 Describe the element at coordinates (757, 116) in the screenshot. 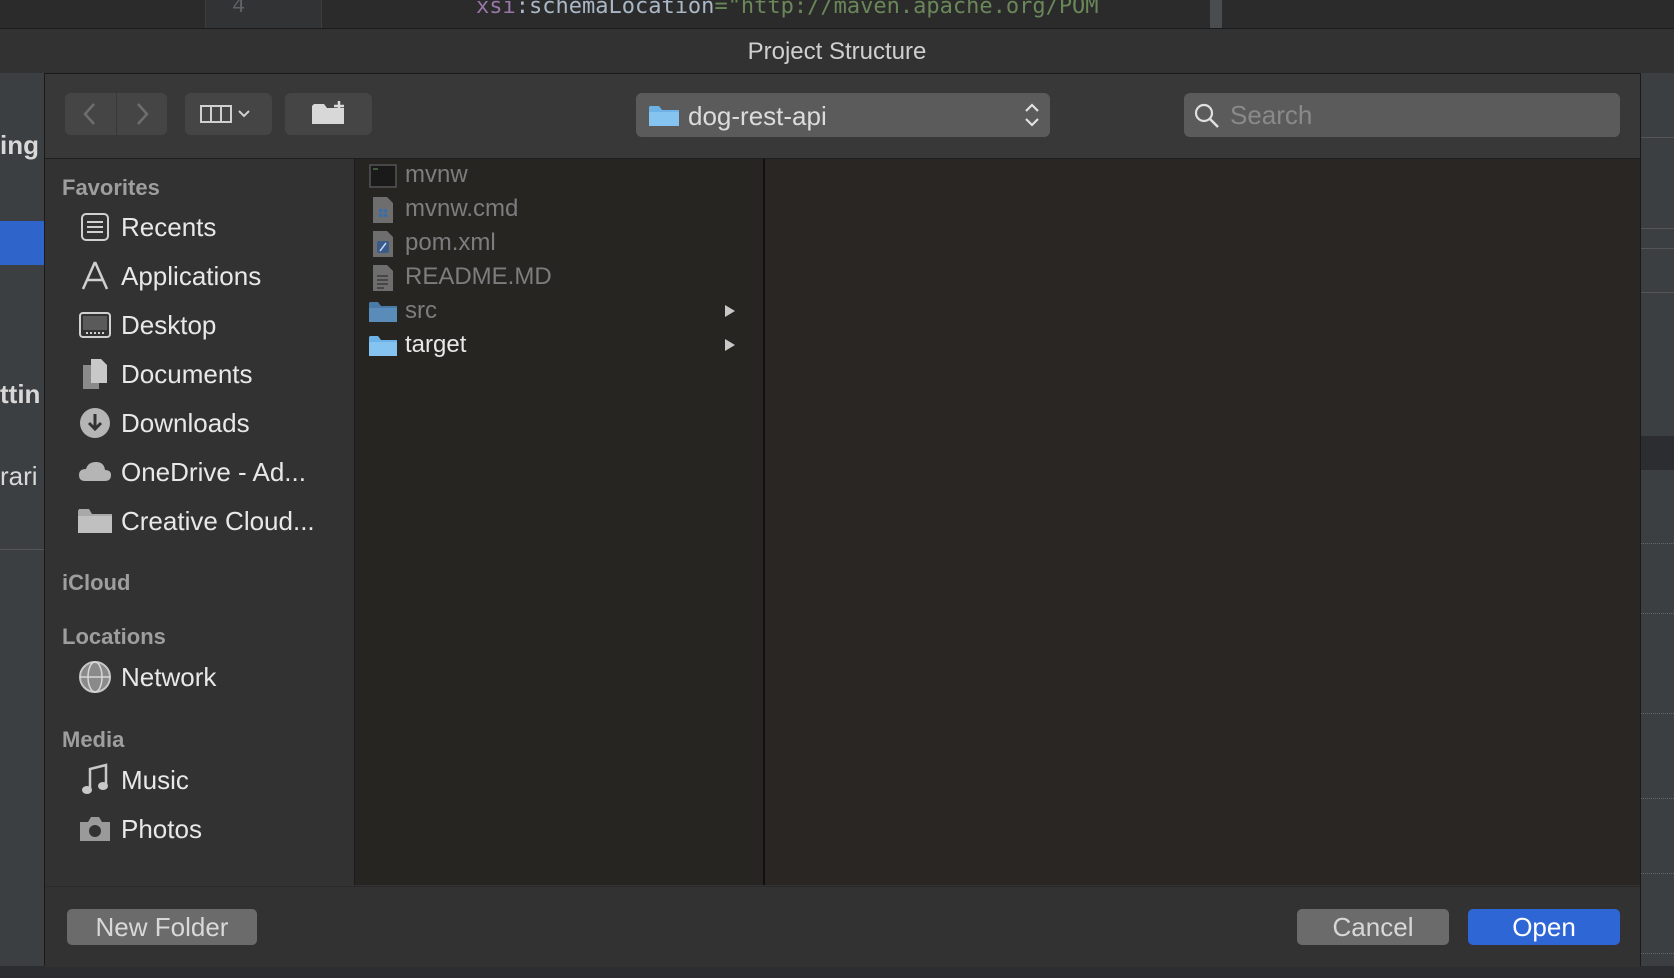

I see `current-path: dog-rest-api` at that location.